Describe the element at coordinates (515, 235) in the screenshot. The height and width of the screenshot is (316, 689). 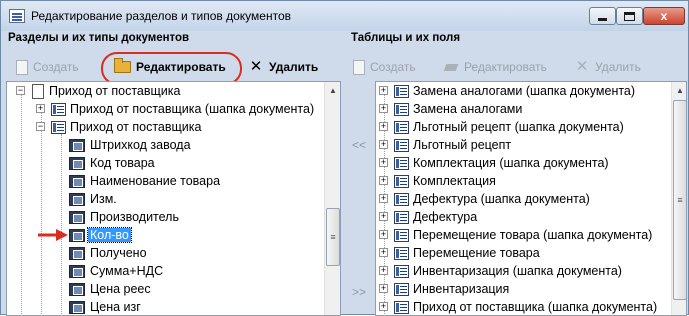
I see `tree-node: + Перемещение товара (шапка документа)` at that location.